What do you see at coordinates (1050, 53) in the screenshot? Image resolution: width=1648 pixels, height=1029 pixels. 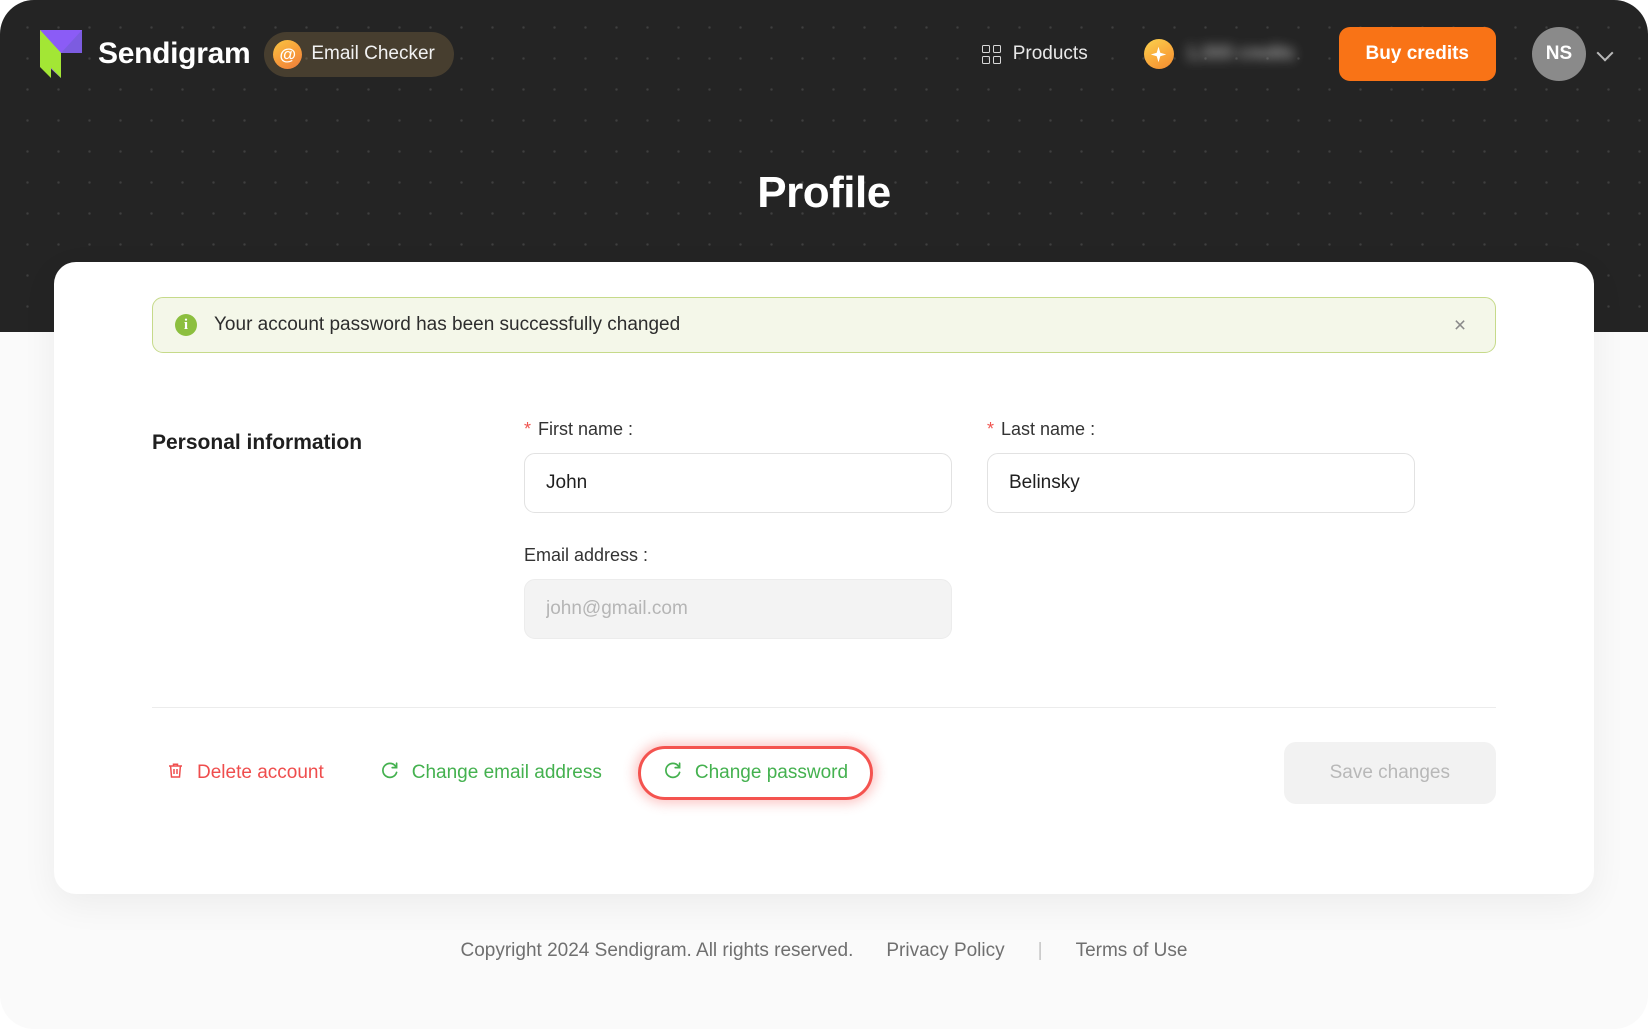 I see `nav-item-products-label: Products` at bounding box center [1050, 53].